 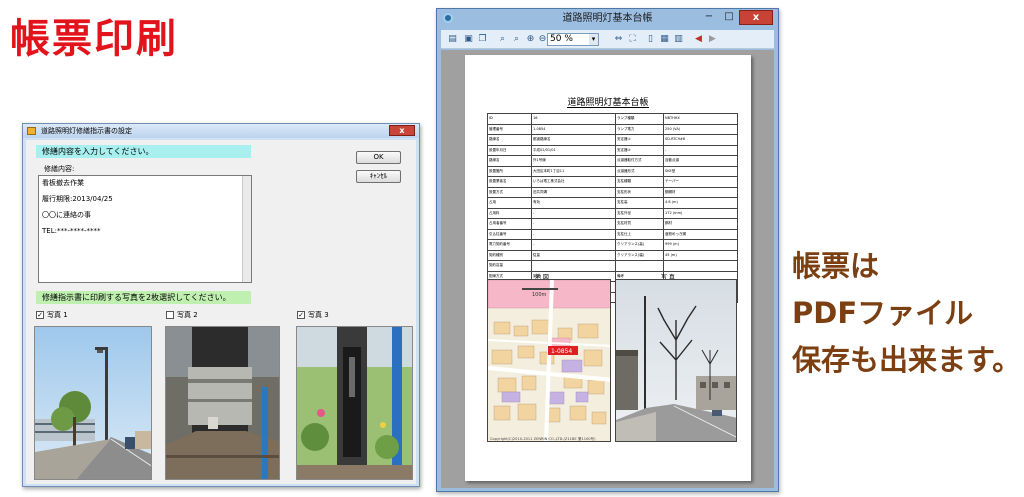 I want to click on ledger-cell: 45 (m), so click(x=700, y=255).